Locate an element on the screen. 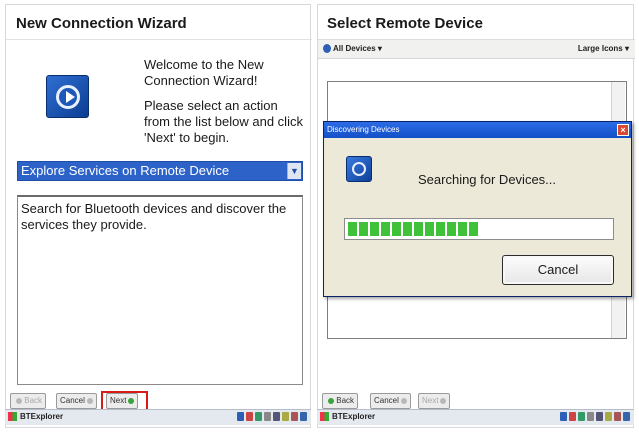  bluetooth-wizard-icon is located at coordinates (67, 96).